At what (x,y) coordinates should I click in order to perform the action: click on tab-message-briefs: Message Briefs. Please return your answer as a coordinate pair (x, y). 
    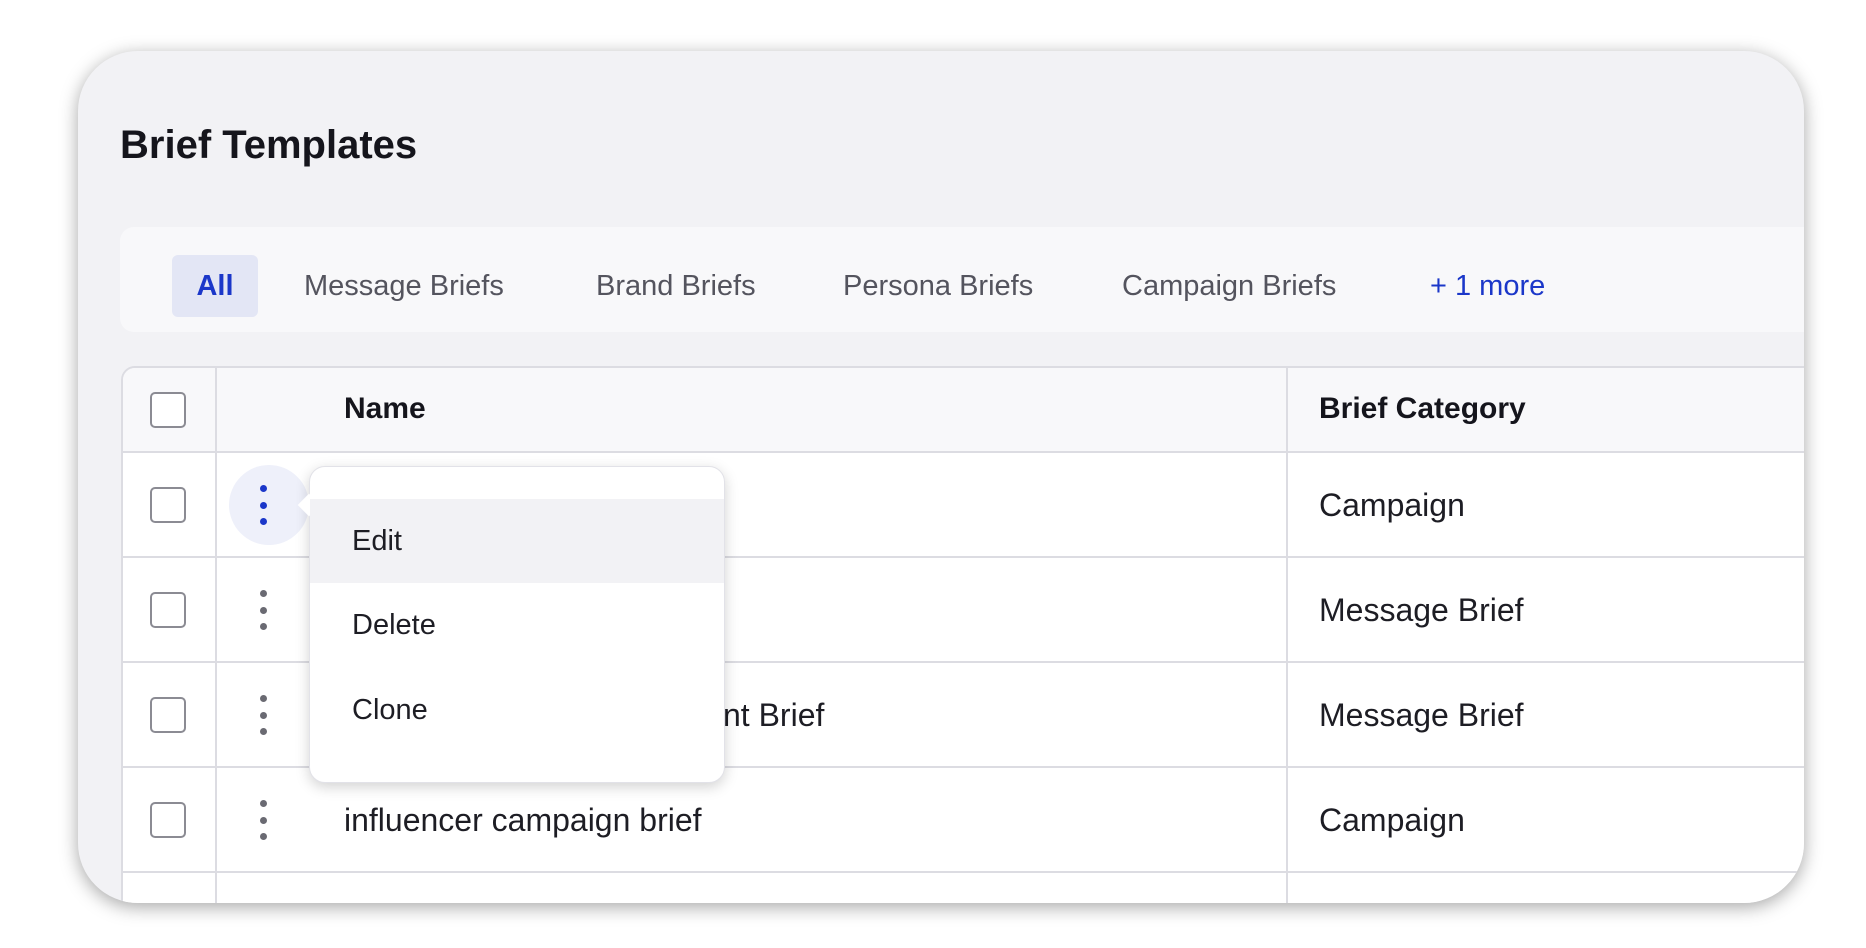
    Looking at the image, I should click on (404, 286).